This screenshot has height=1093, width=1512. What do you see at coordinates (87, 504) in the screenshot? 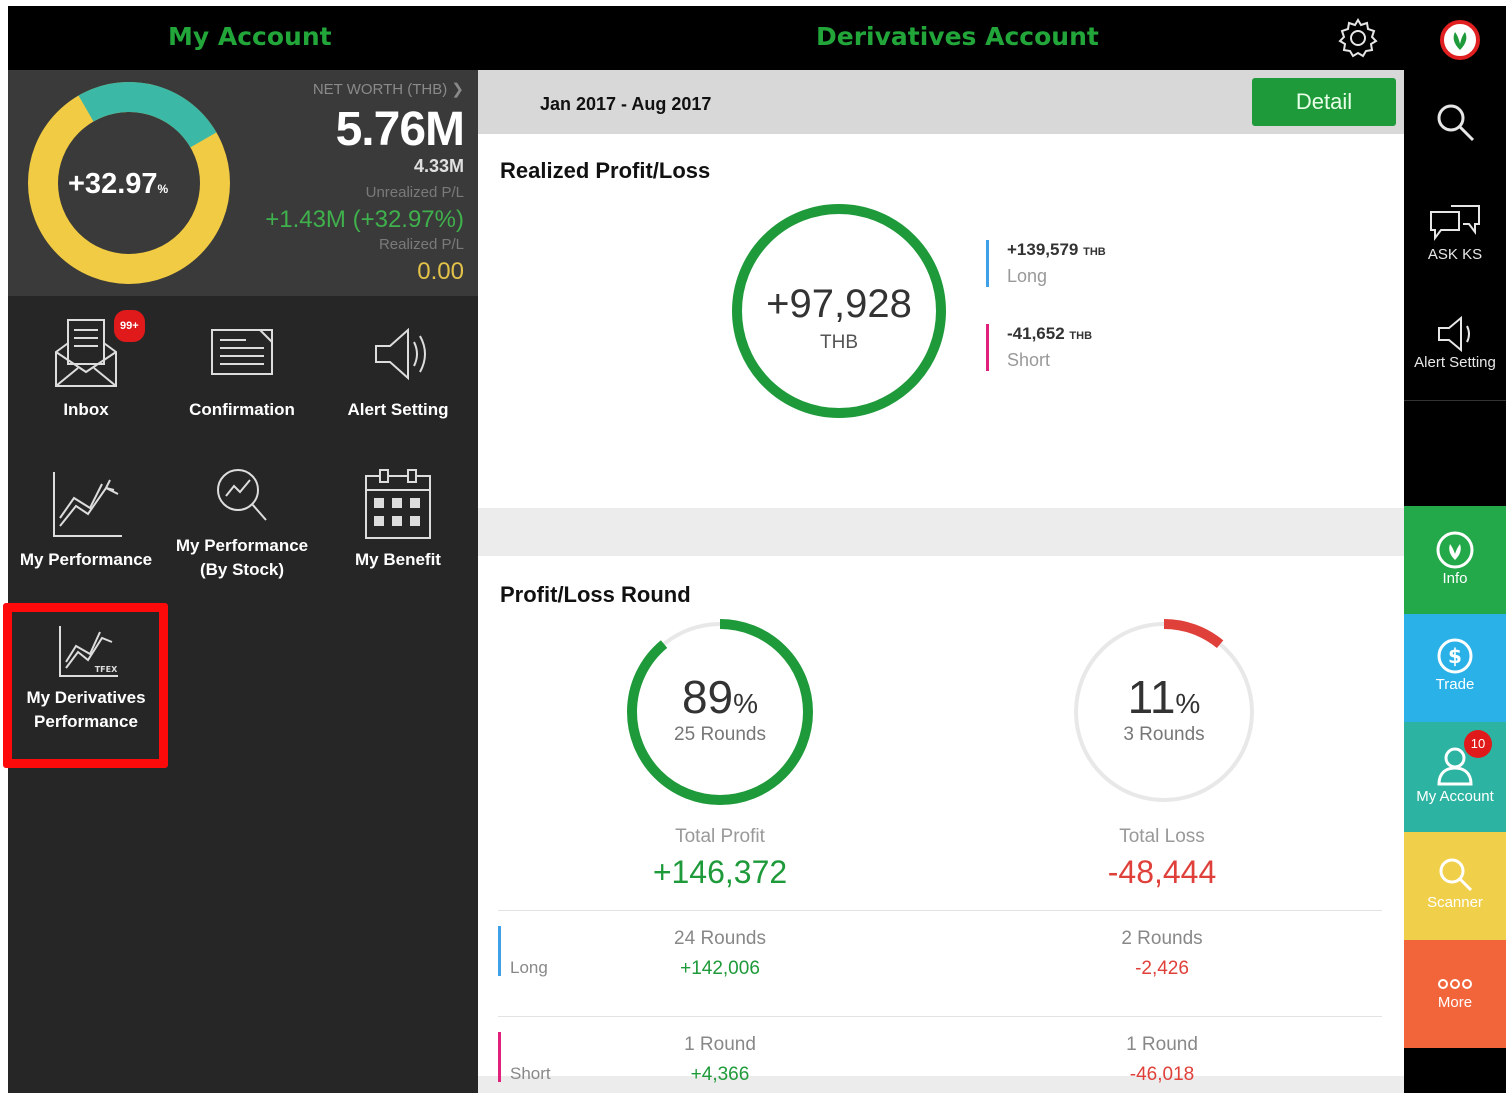
I see `line-chart-icon` at bounding box center [87, 504].